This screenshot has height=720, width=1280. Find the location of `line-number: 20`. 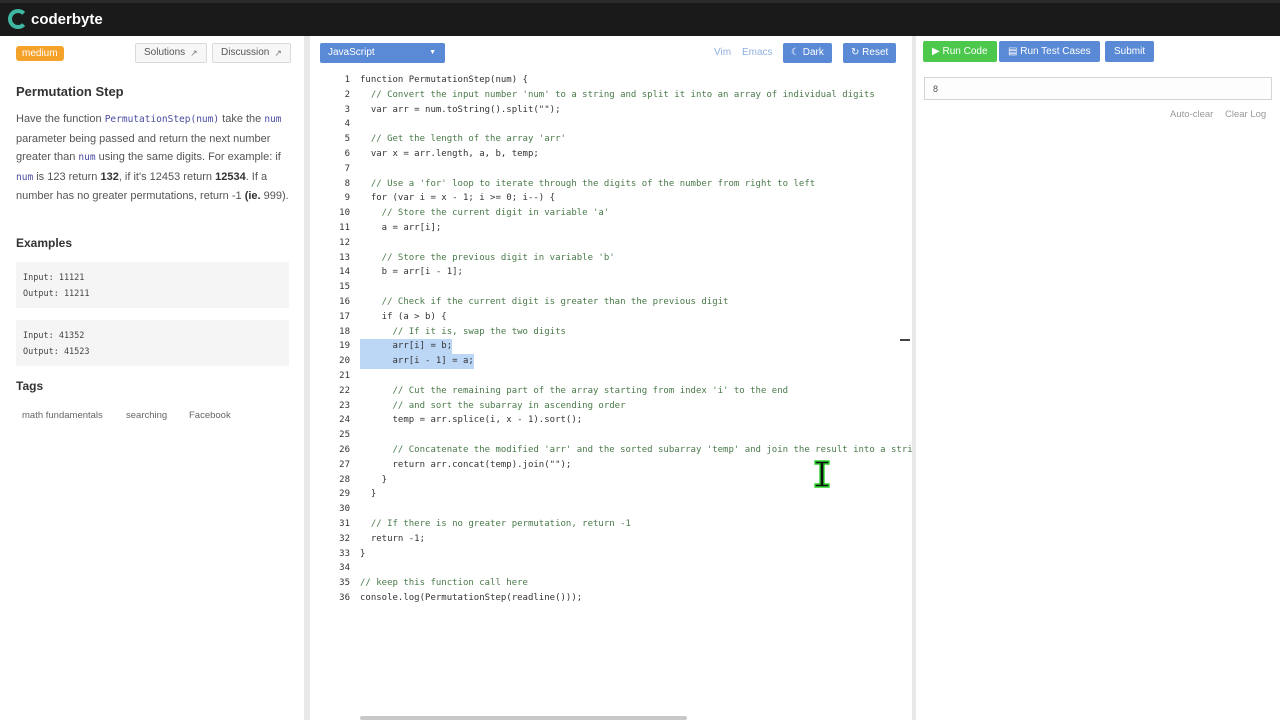

line-number: 20 is located at coordinates (344, 361).